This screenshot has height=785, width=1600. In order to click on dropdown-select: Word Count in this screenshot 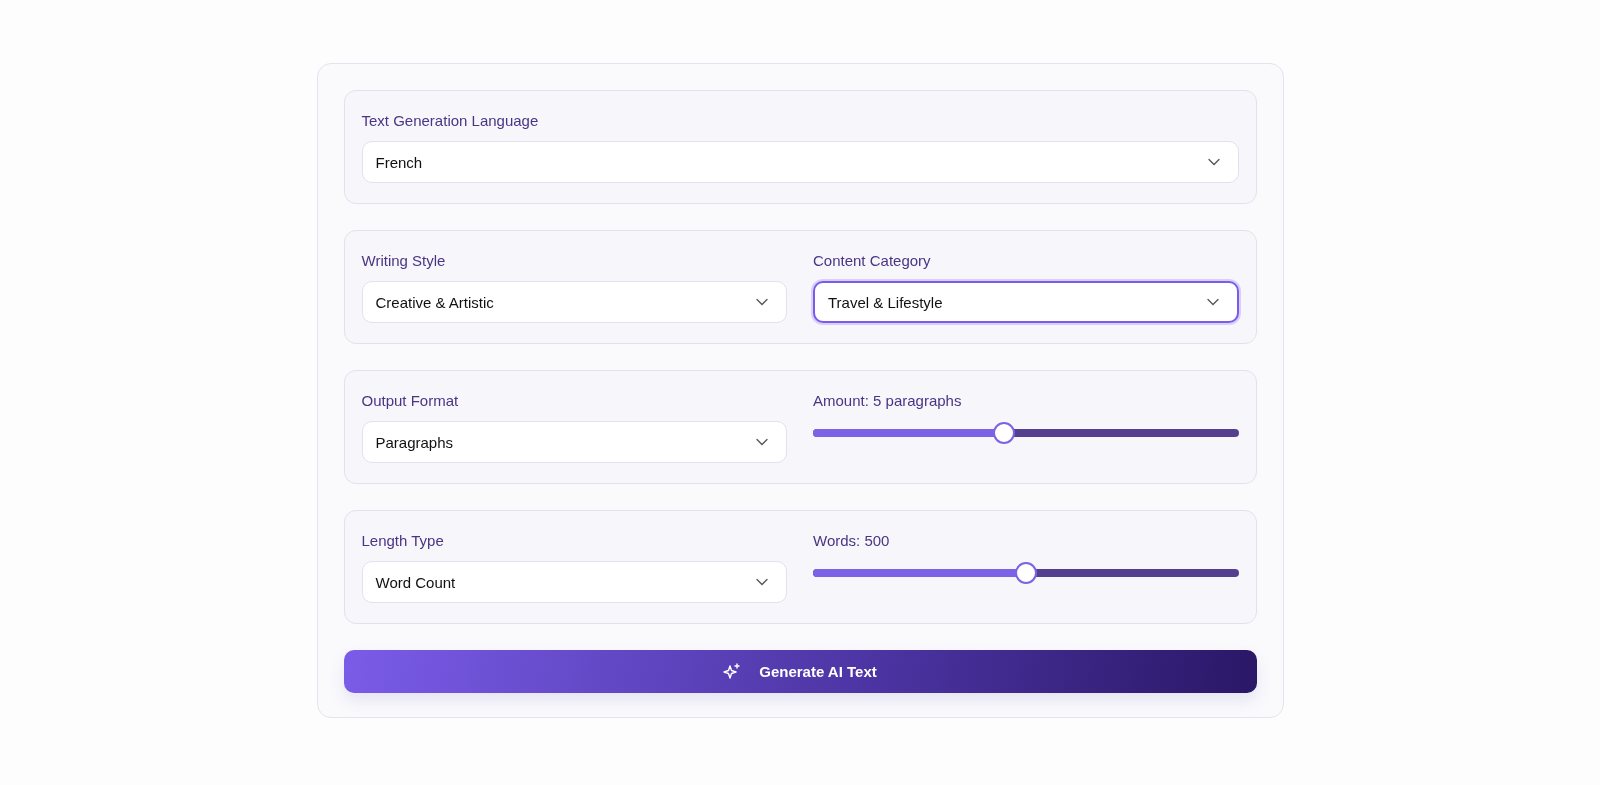, I will do `click(574, 582)`.